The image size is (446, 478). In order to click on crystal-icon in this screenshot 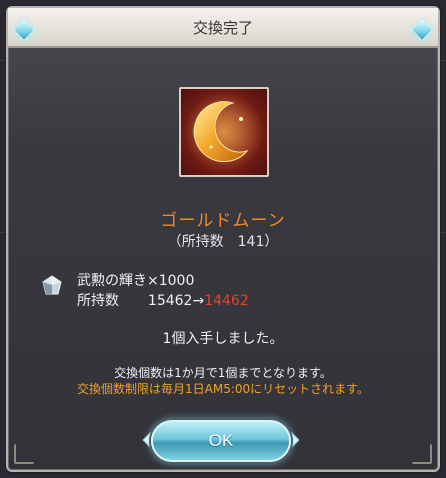, I will do `click(52, 285)`.